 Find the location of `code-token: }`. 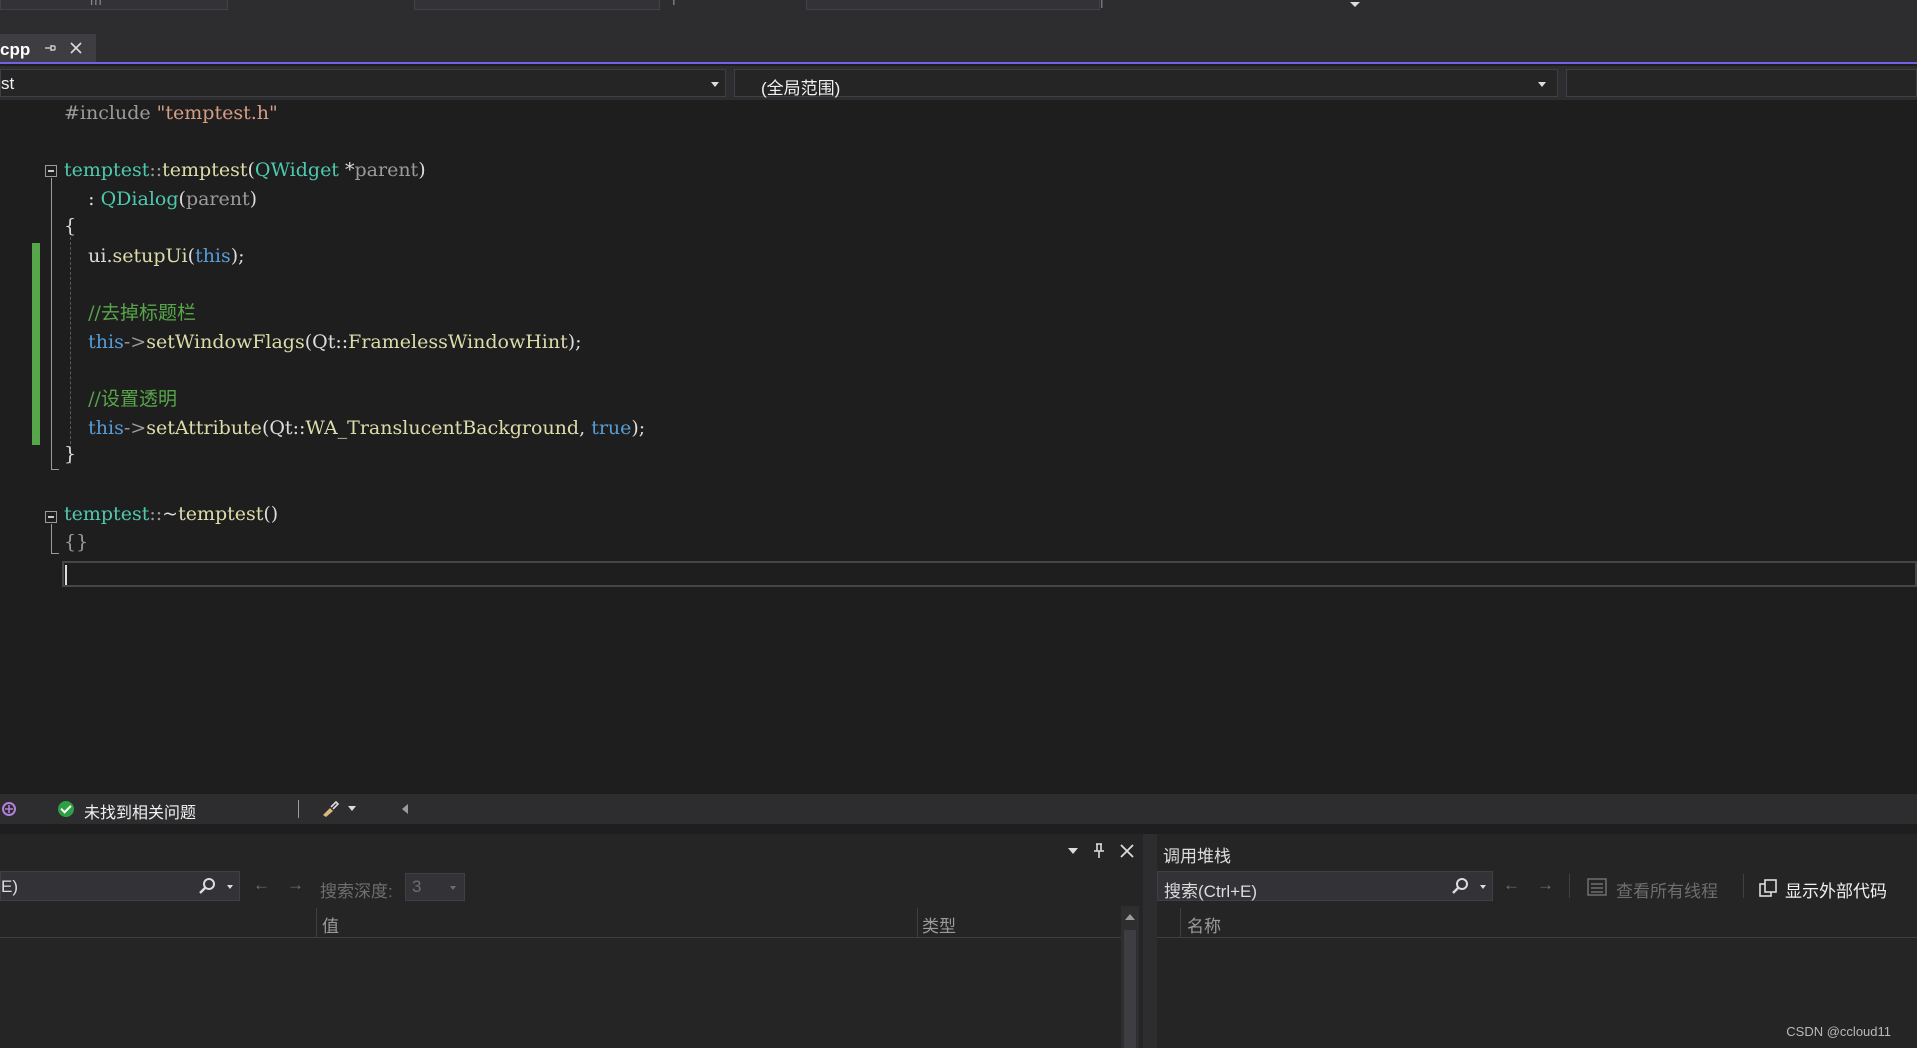

code-token: } is located at coordinates (70, 454).